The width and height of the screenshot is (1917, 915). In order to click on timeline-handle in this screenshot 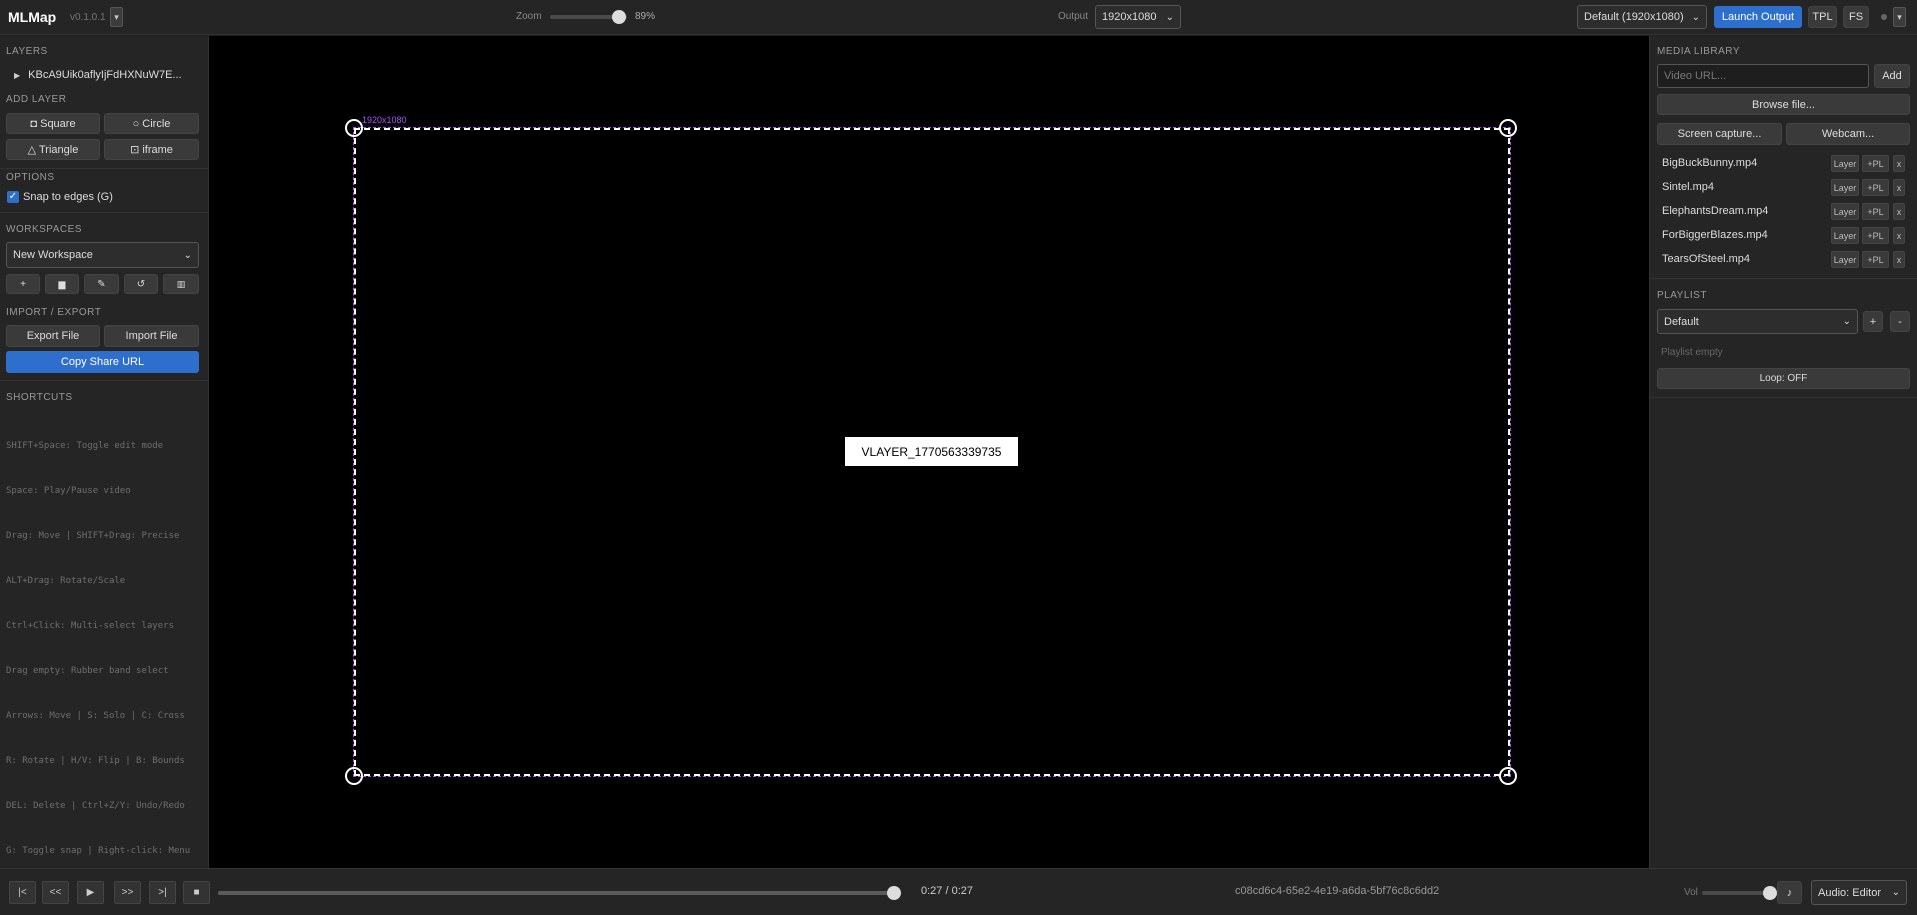, I will do `click(894, 893)`.